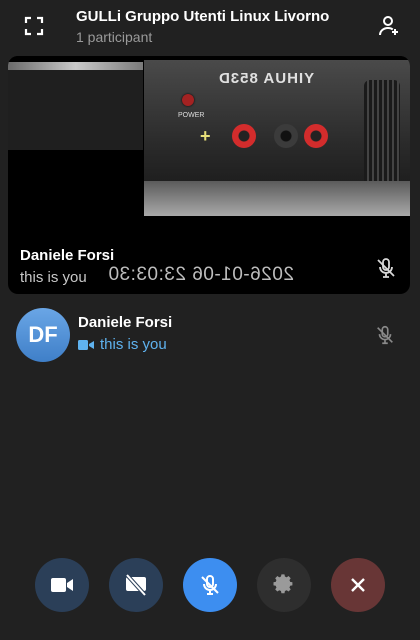 The image size is (420, 640). Describe the element at coordinates (191, 115) in the screenshot. I see `power-label: POWER` at that location.